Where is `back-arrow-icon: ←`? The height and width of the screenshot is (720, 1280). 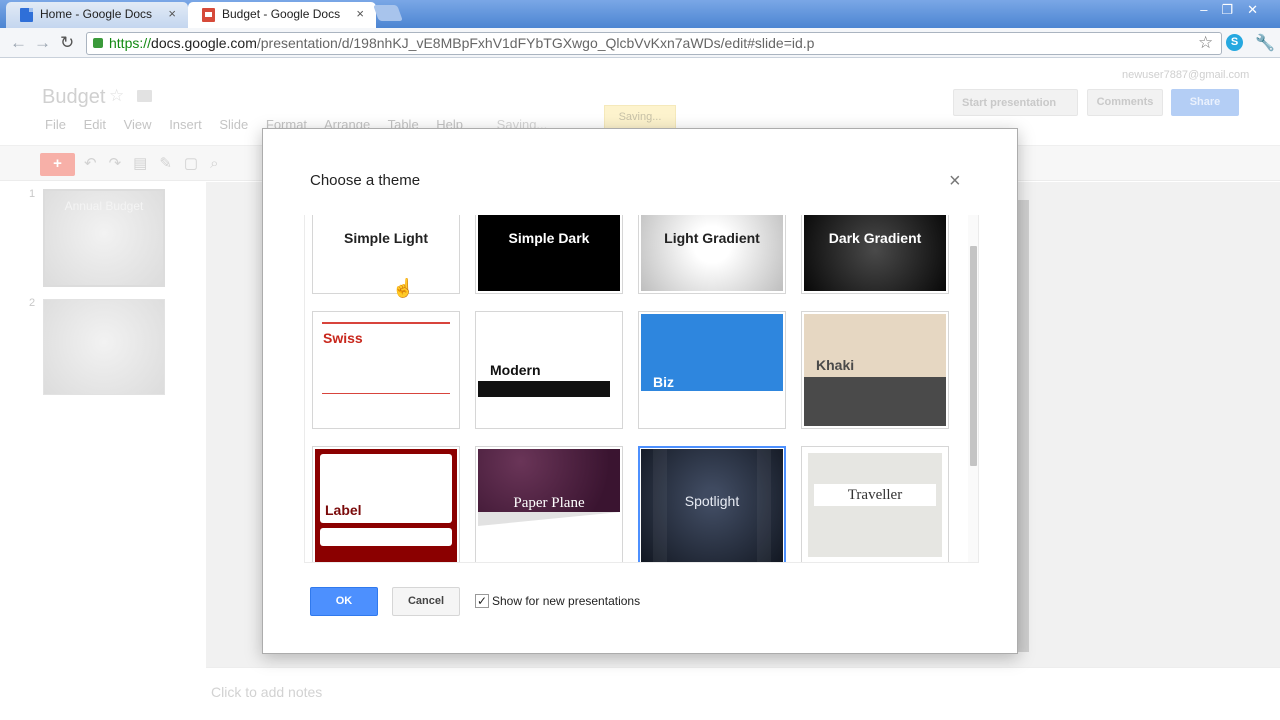
back-arrow-icon: ← is located at coordinates (18, 43).